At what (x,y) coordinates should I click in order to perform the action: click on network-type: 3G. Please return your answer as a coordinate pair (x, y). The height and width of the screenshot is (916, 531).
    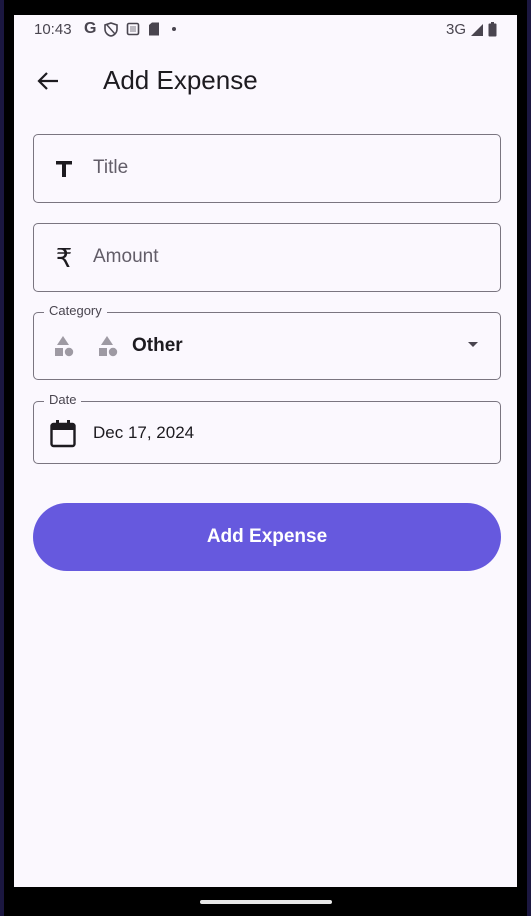
    Looking at the image, I should click on (455, 29).